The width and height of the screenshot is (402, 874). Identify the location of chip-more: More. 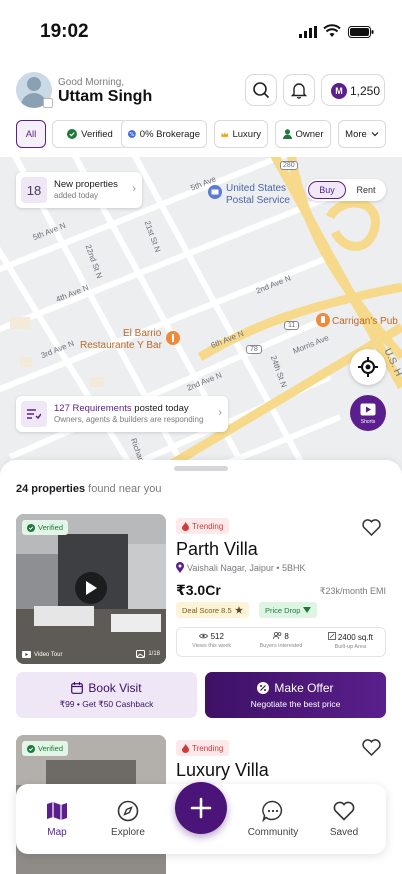
(362, 134).